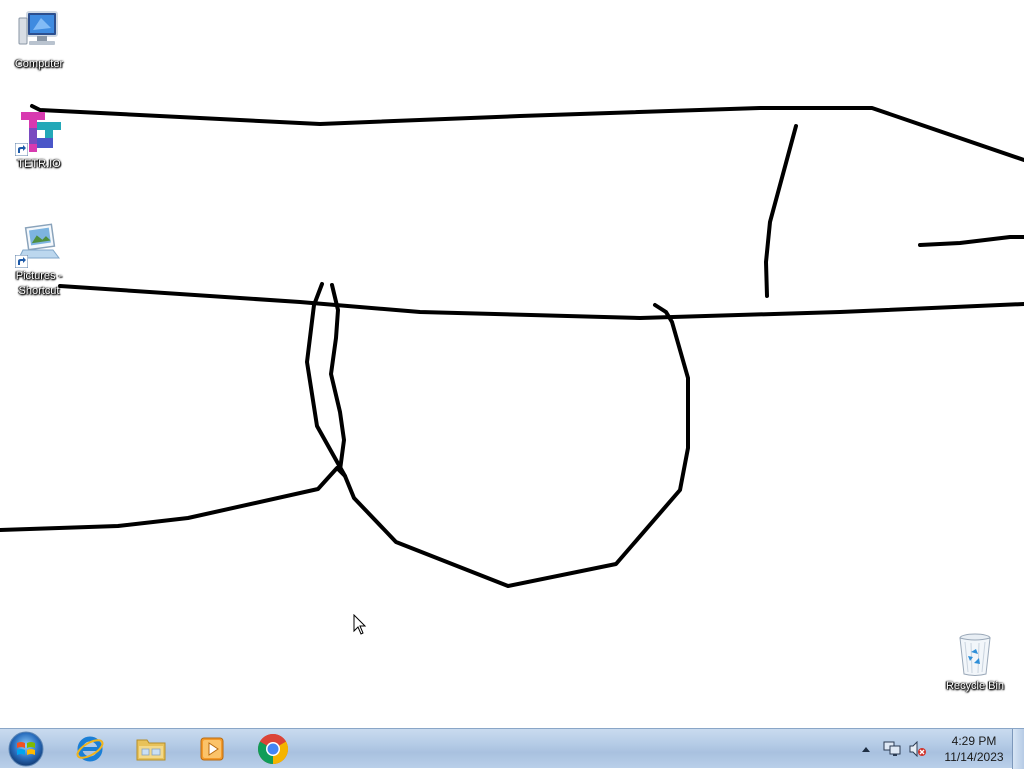 This screenshot has height=773, width=1024. I want to click on chrome-icon, so click(273, 748).